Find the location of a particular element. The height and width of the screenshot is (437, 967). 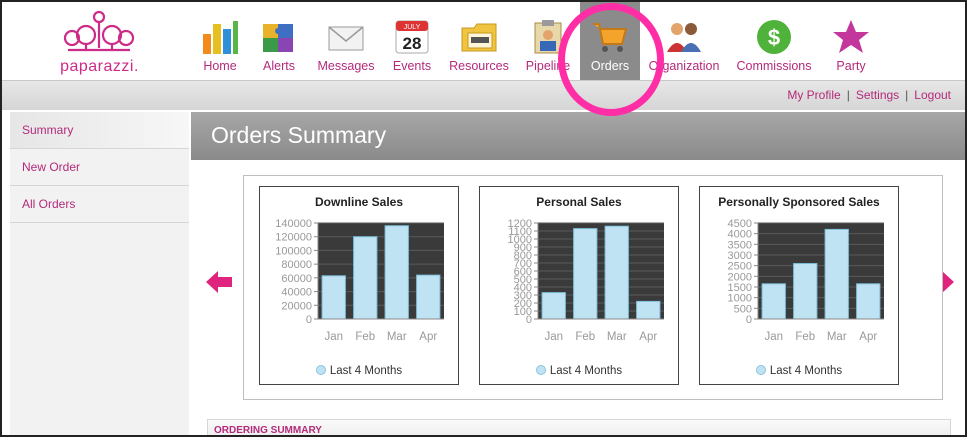

nav-organization: Organization is located at coordinates (684, 41).